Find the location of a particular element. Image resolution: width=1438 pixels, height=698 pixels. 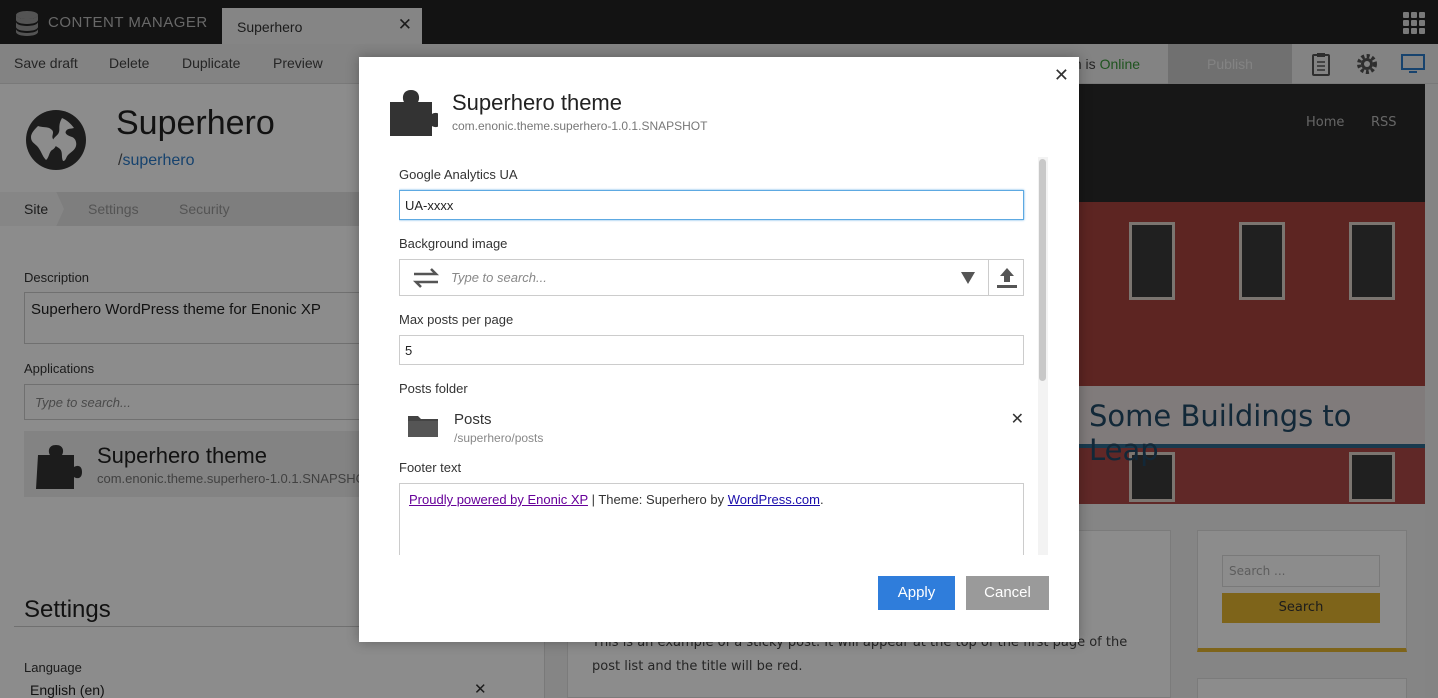

ga-label: Google Analytics UA is located at coordinates (458, 174).